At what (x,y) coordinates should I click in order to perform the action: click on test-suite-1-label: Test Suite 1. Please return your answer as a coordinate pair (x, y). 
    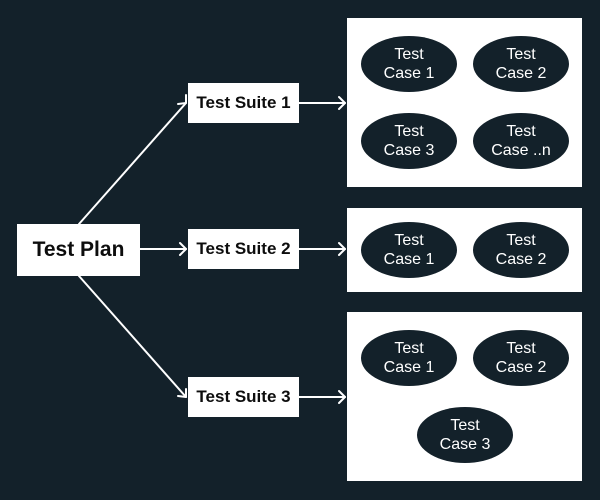
    Looking at the image, I should click on (243, 102).